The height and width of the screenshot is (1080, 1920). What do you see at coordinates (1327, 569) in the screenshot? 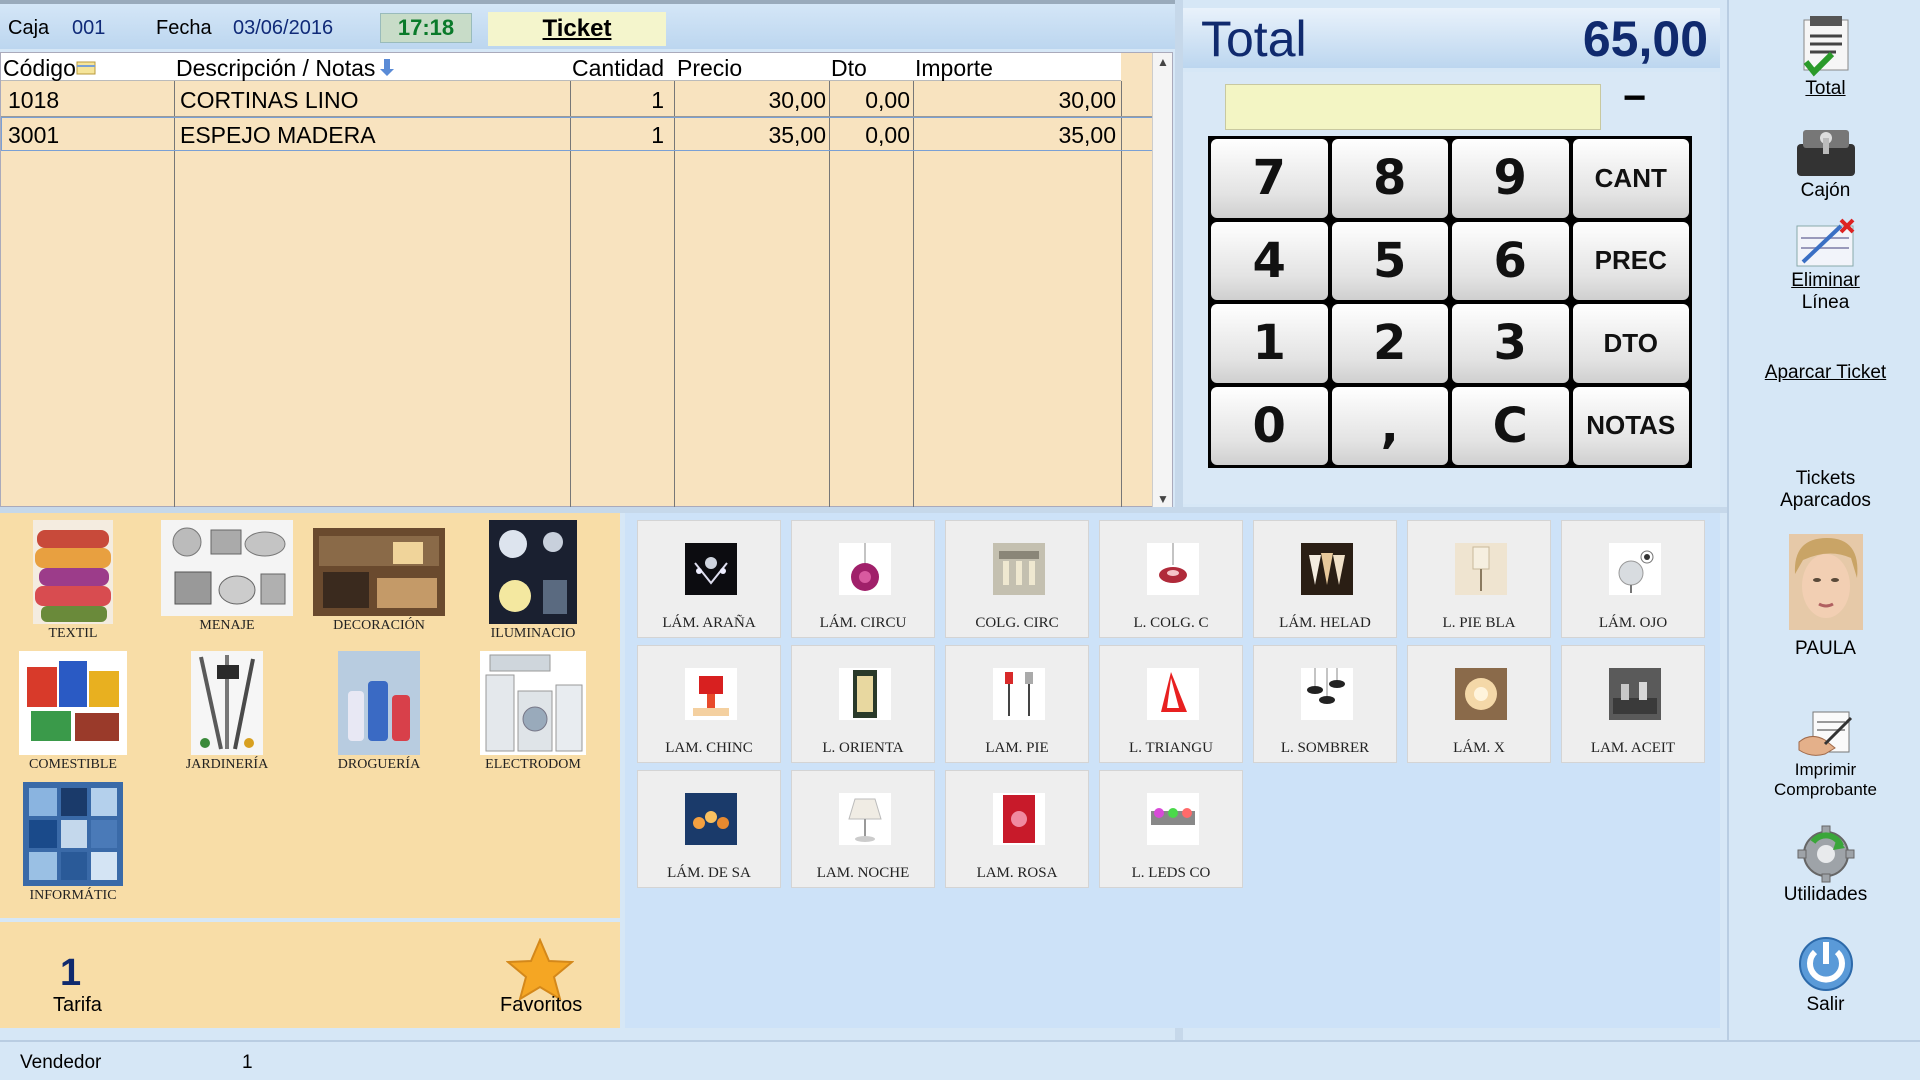
I see `cone-lamps-thumbnail` at bounding box center [1327, 569].